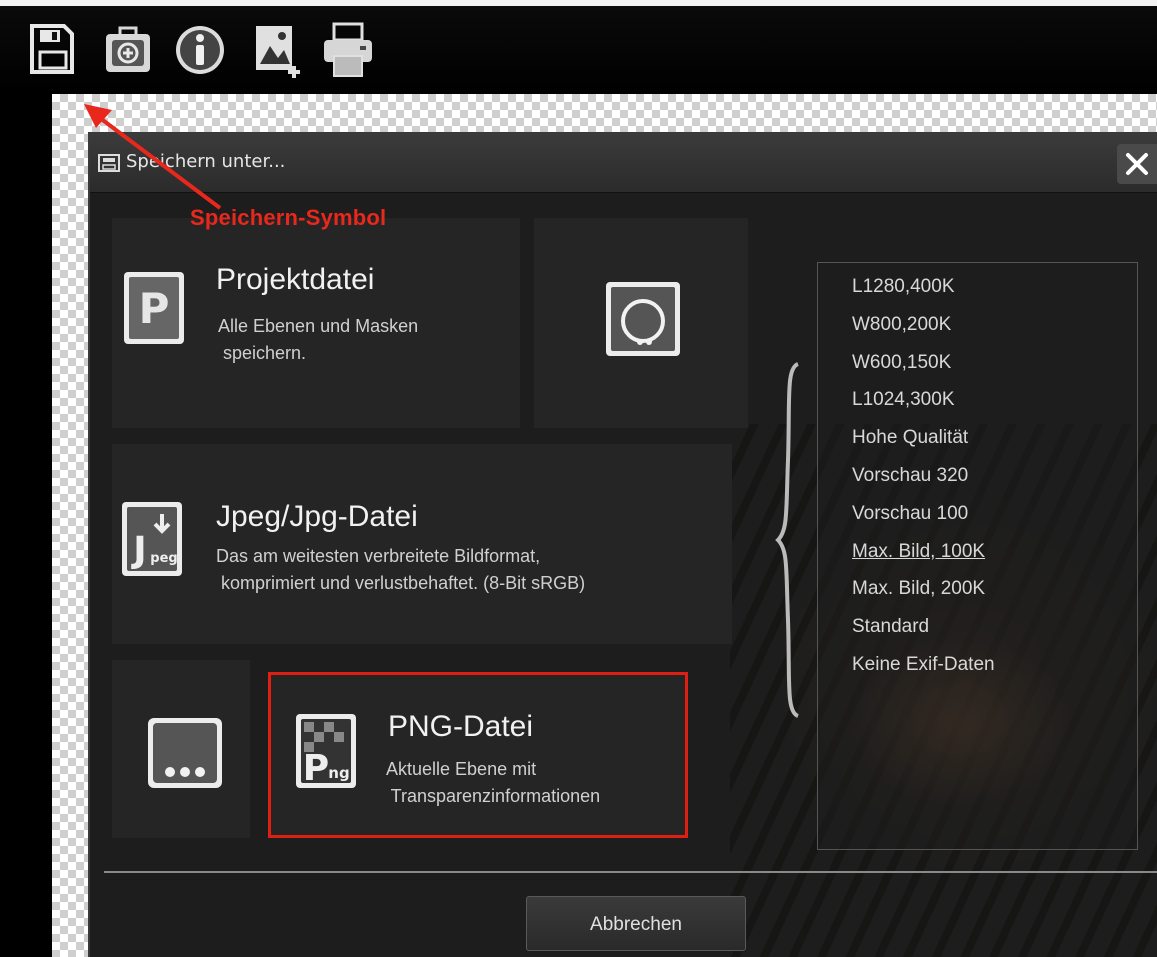  I want to click on svg-text: peg, so click(163, 558).